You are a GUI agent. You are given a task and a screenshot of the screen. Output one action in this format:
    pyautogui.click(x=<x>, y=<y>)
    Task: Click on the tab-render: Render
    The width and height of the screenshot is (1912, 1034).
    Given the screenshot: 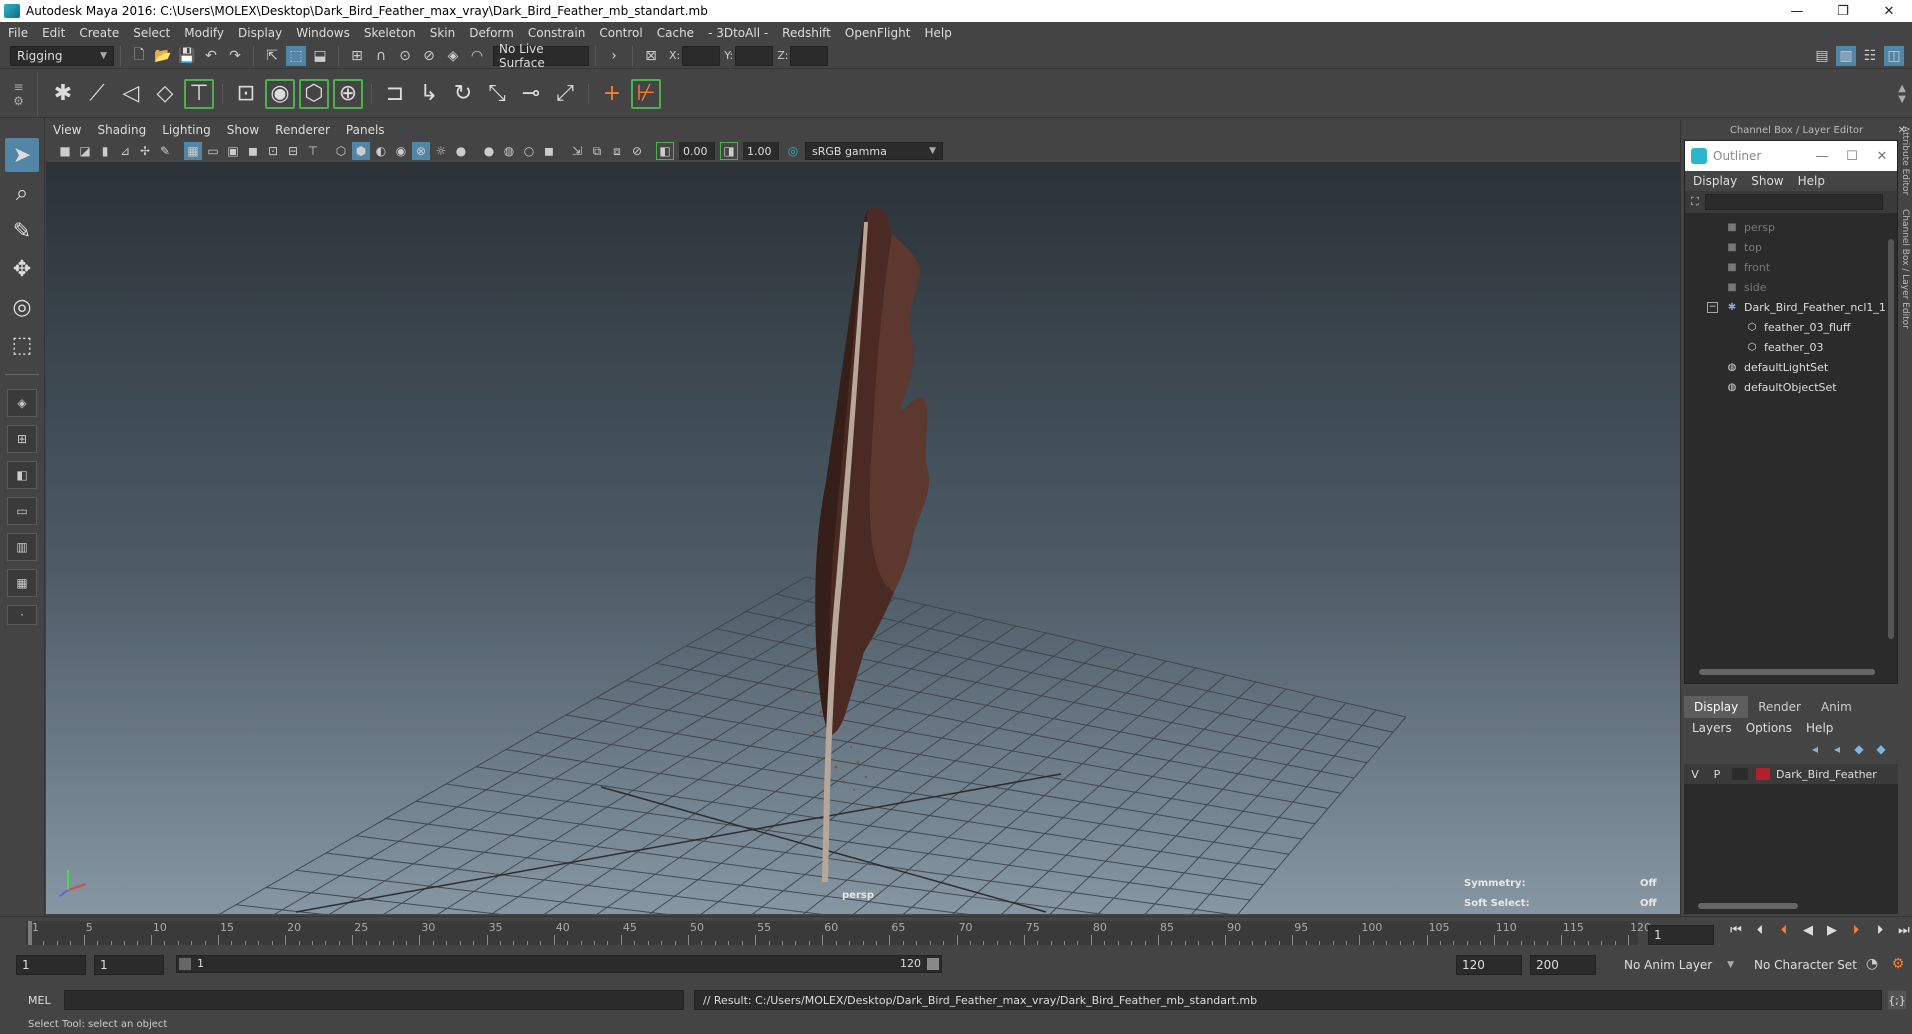 What is the action you would take?
    pyautogui.click(x=1779, y=707)
    